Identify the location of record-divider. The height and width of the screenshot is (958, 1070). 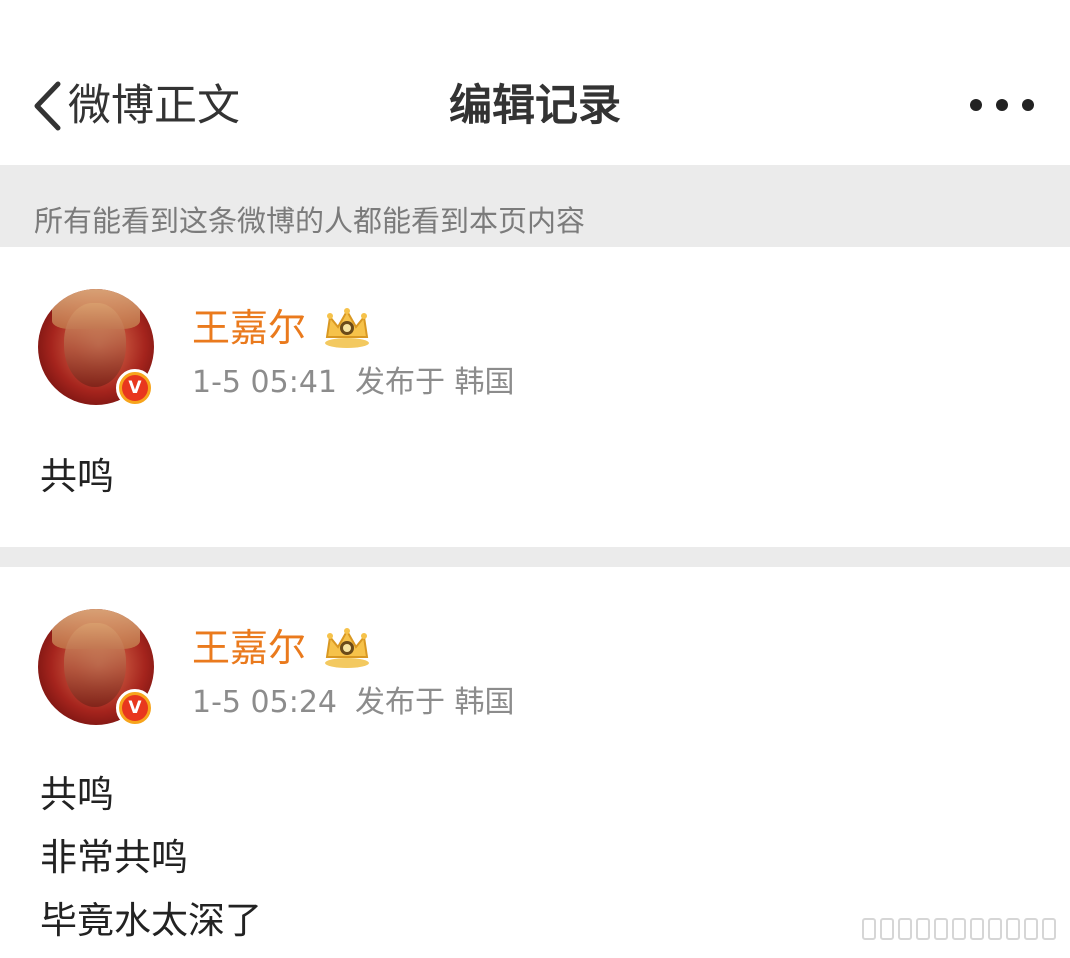
(535, 557).